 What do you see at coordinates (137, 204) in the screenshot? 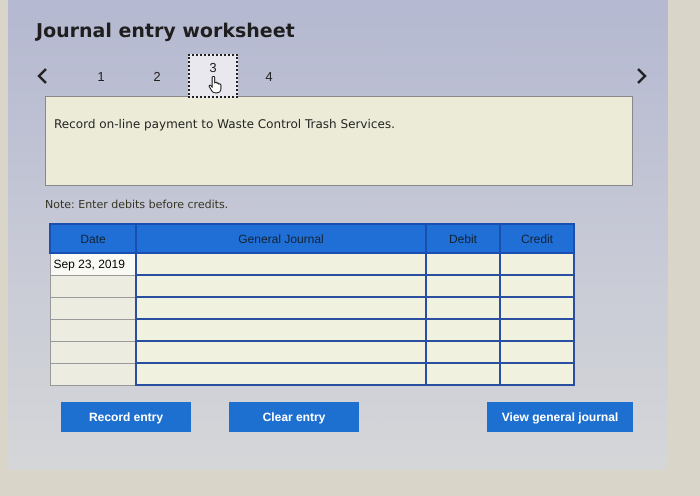
I see `note-text: Note: Enter debits before credits.` at bounding box center [137, 204].